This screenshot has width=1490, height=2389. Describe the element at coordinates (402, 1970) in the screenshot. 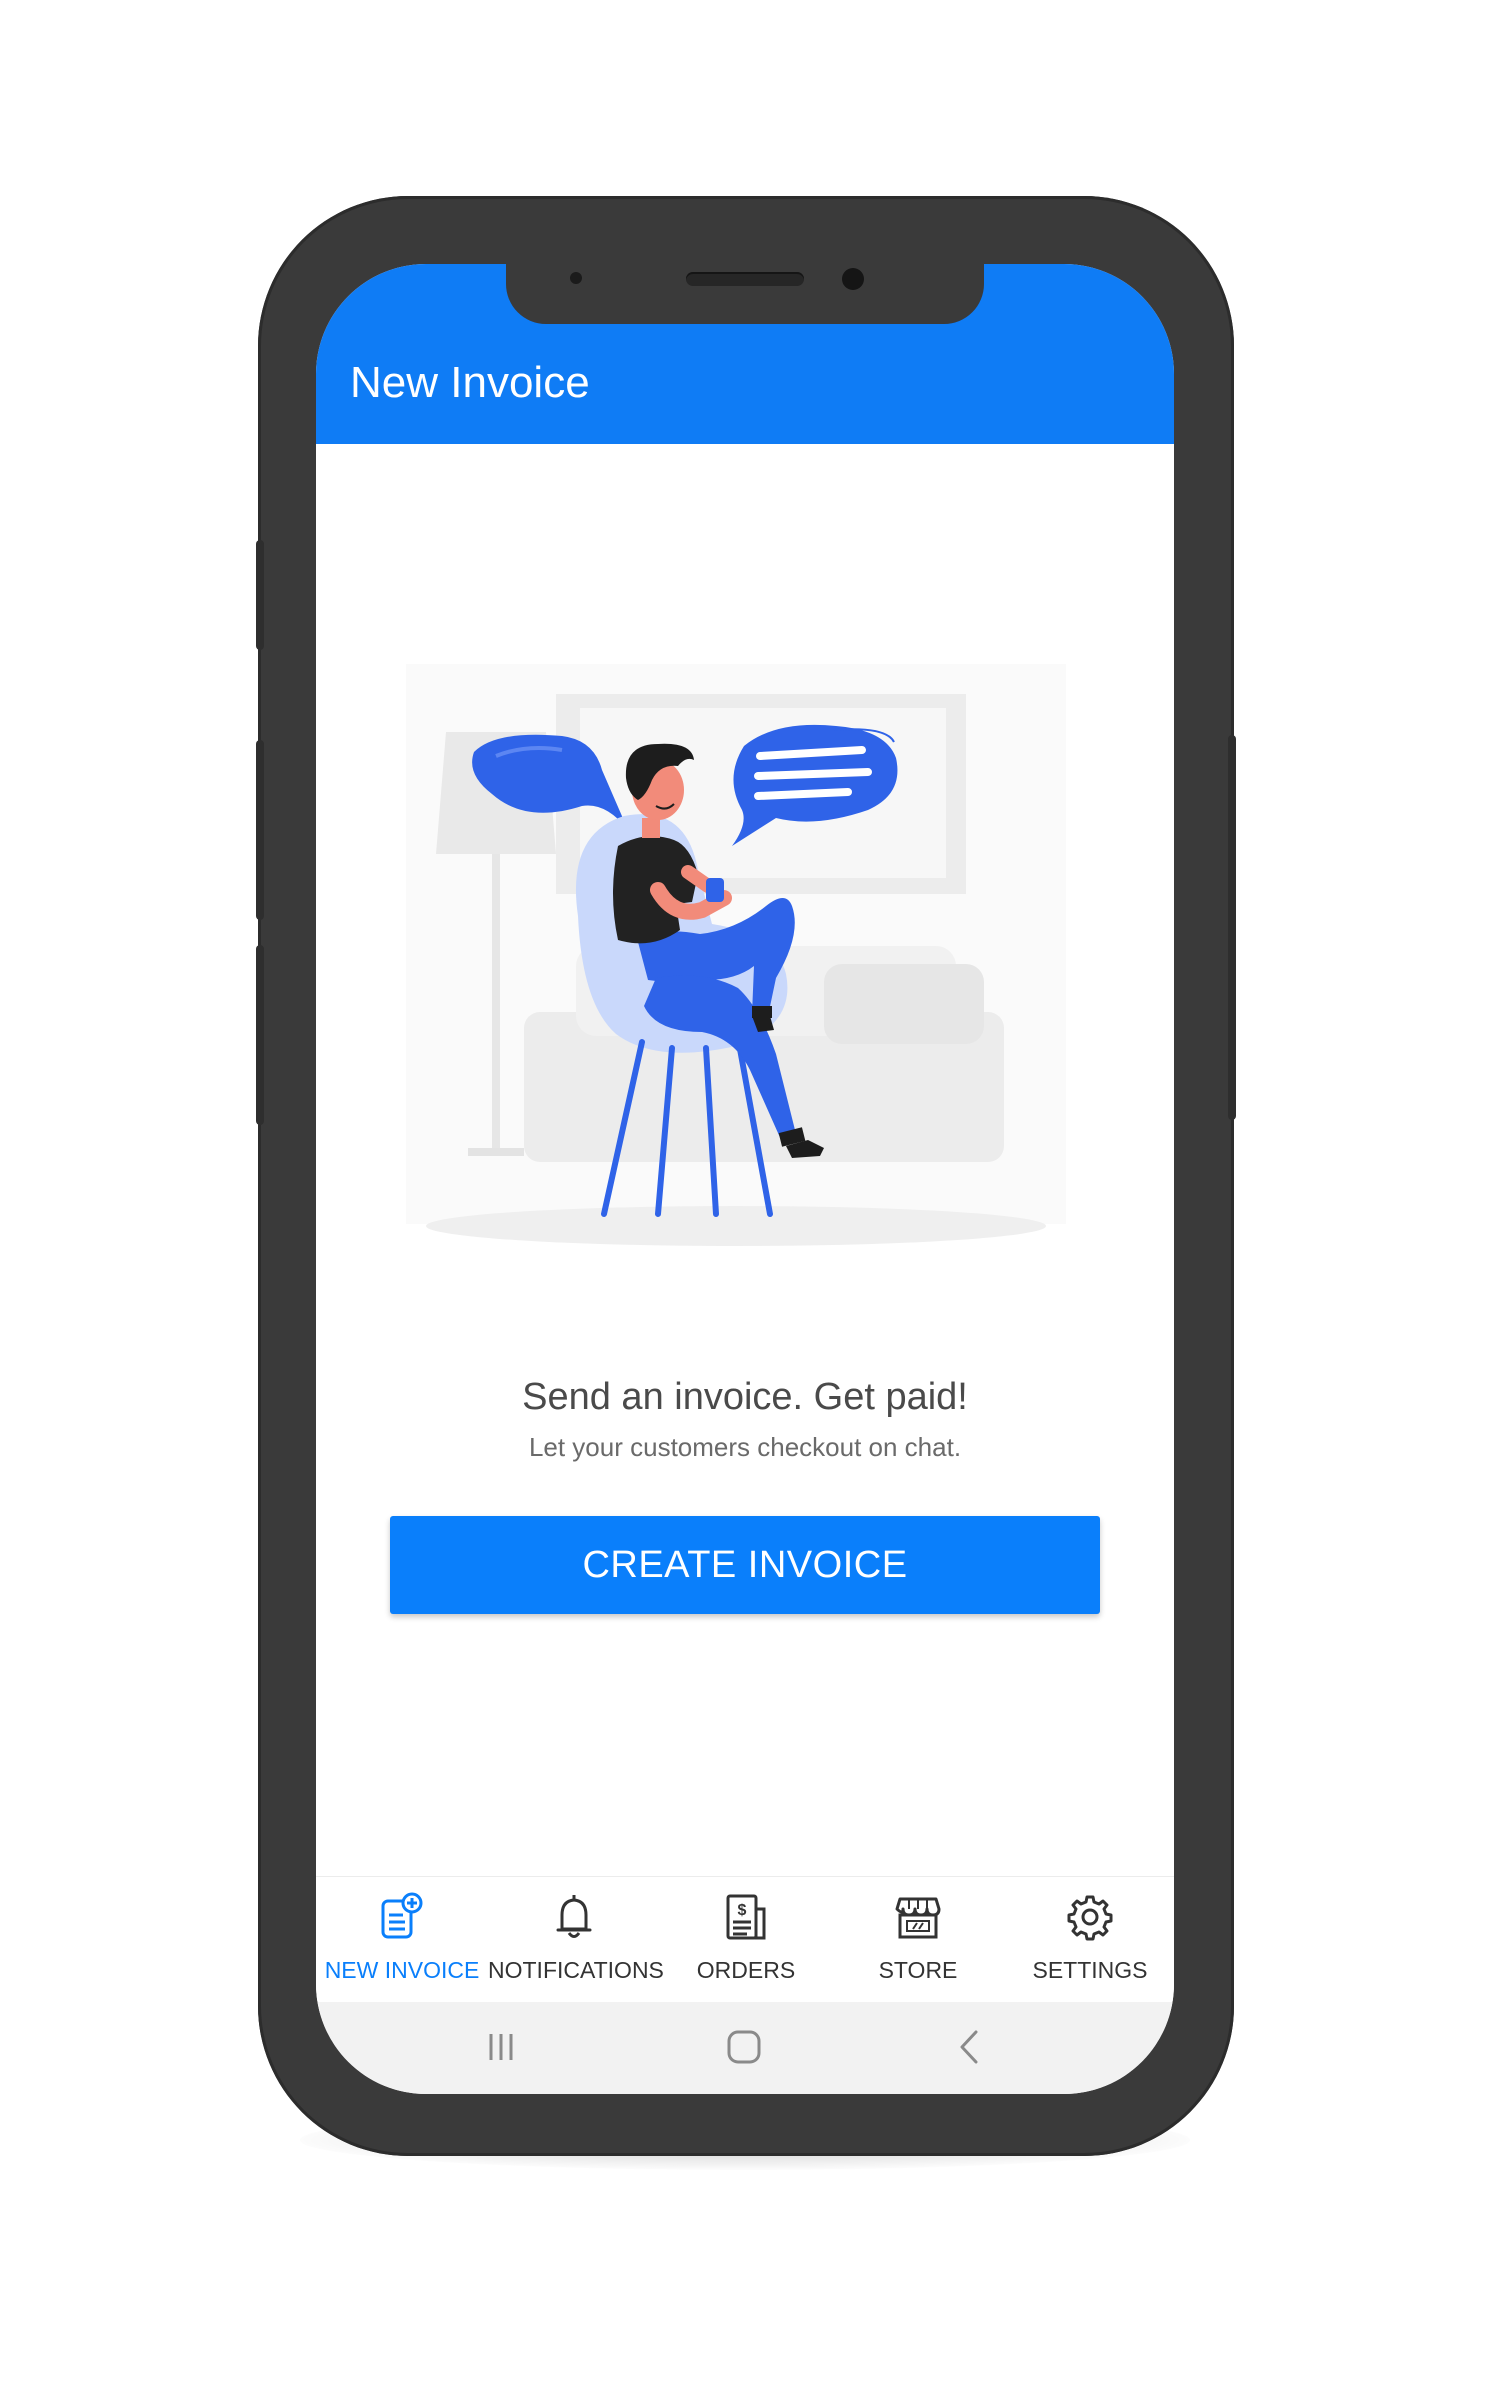

I see `nav-label-new-invoice: NEW INVOICE` at that location.